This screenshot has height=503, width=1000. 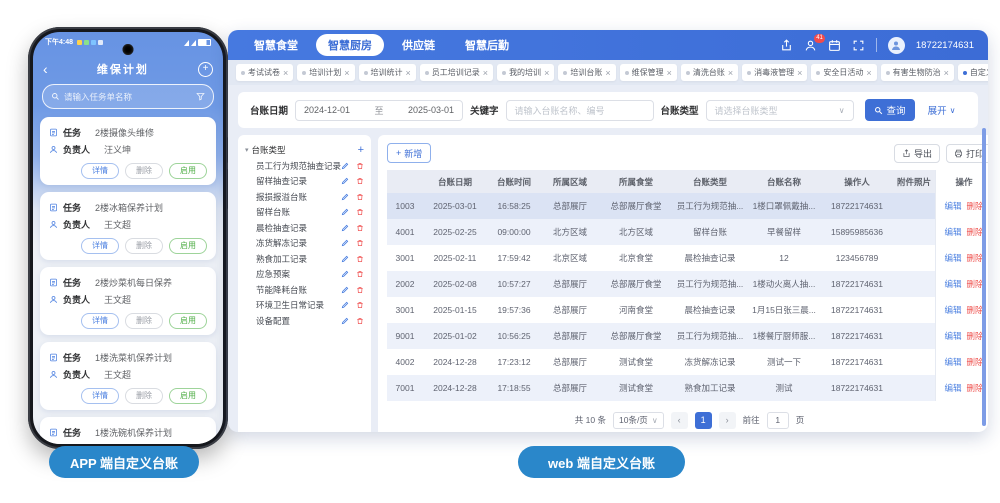 I want to click on tab: 培训计划 ×, so click(x=326, y=72).